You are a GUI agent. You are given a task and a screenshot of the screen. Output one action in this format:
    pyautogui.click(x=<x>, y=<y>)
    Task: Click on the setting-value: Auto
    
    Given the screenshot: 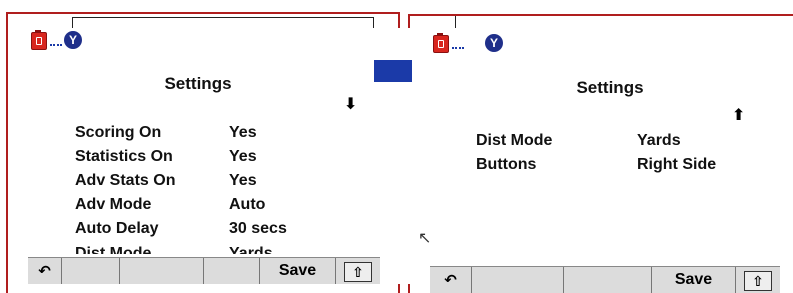 What is the action you would take?
    pyautogui.click(x=247, y=205)
    